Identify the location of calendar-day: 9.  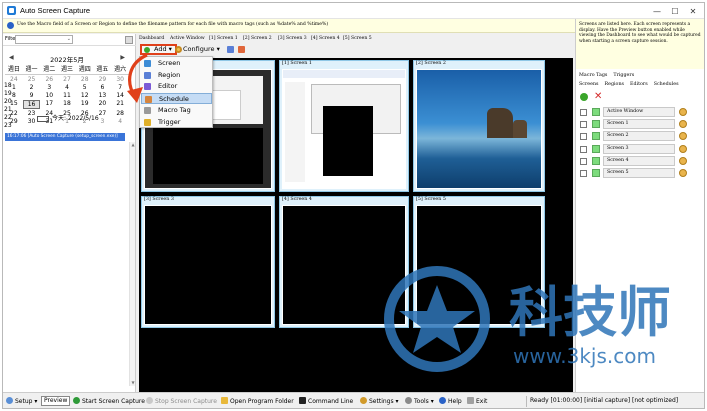
(32, 95).